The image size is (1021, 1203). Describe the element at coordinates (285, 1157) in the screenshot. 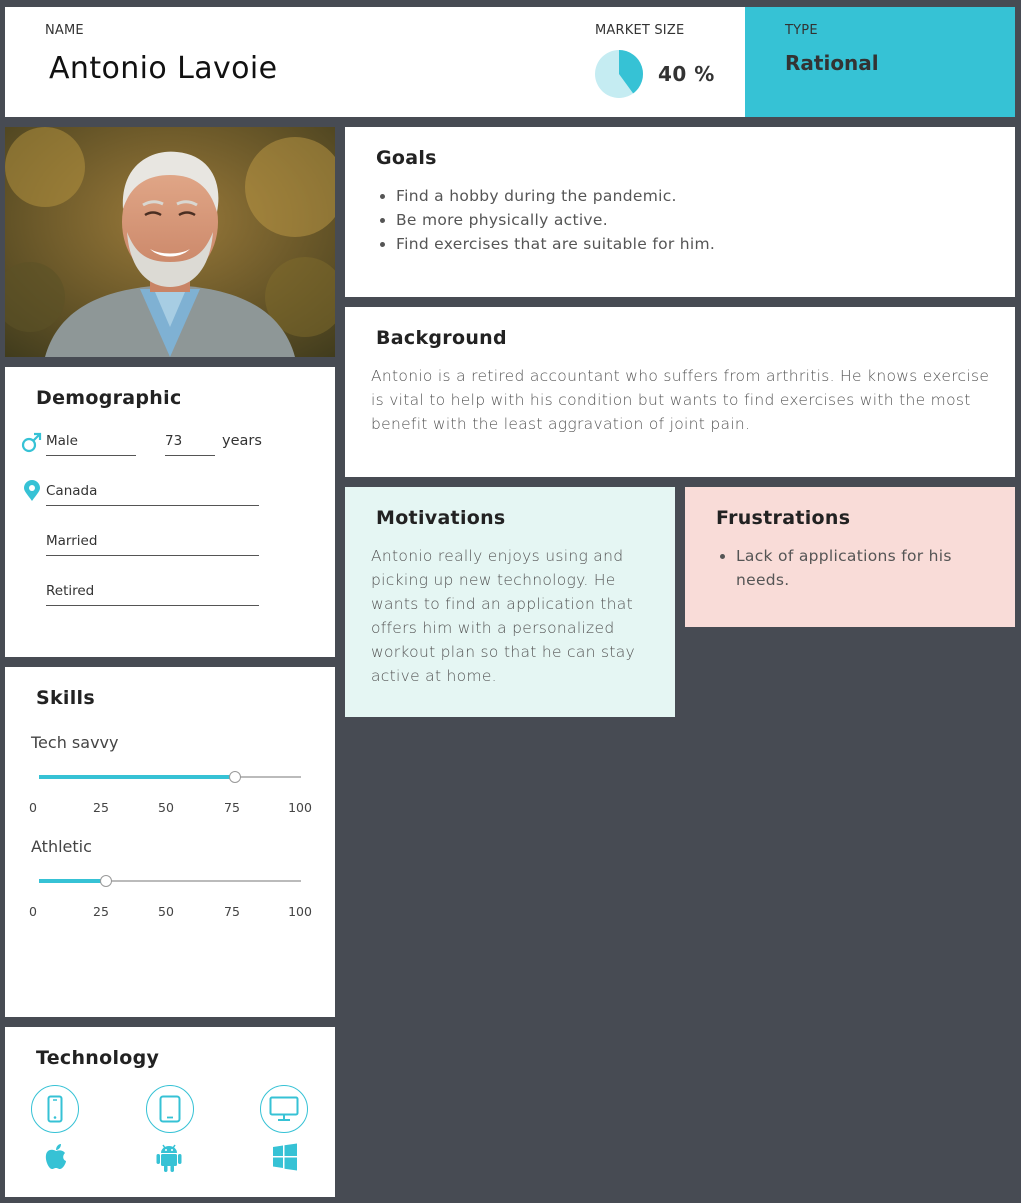

I see `windows-icon` at that location.